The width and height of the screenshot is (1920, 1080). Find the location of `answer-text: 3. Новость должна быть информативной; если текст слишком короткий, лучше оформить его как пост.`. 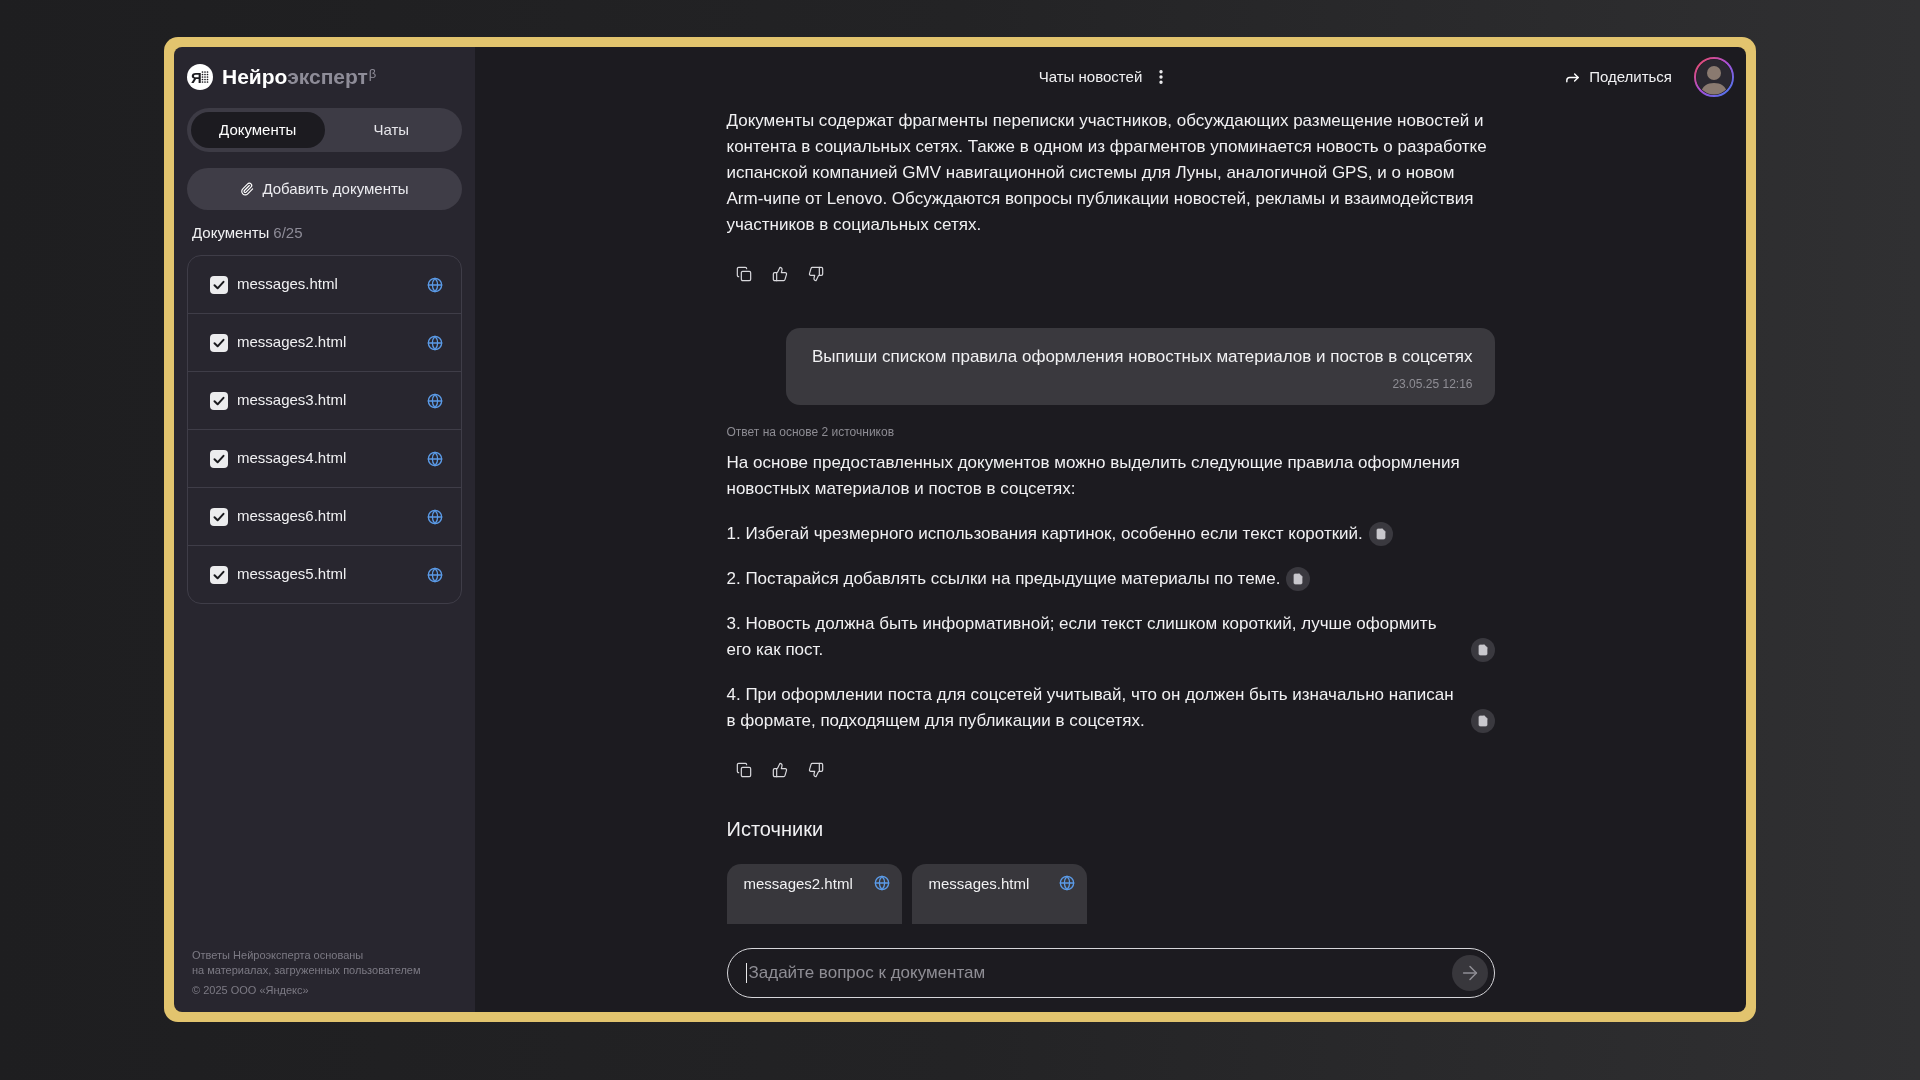

answer-text: 3. Новость должна быть информативной; если текст слишком короткий, лучше оформить его как пост. is located at coordinates (1082, 637).